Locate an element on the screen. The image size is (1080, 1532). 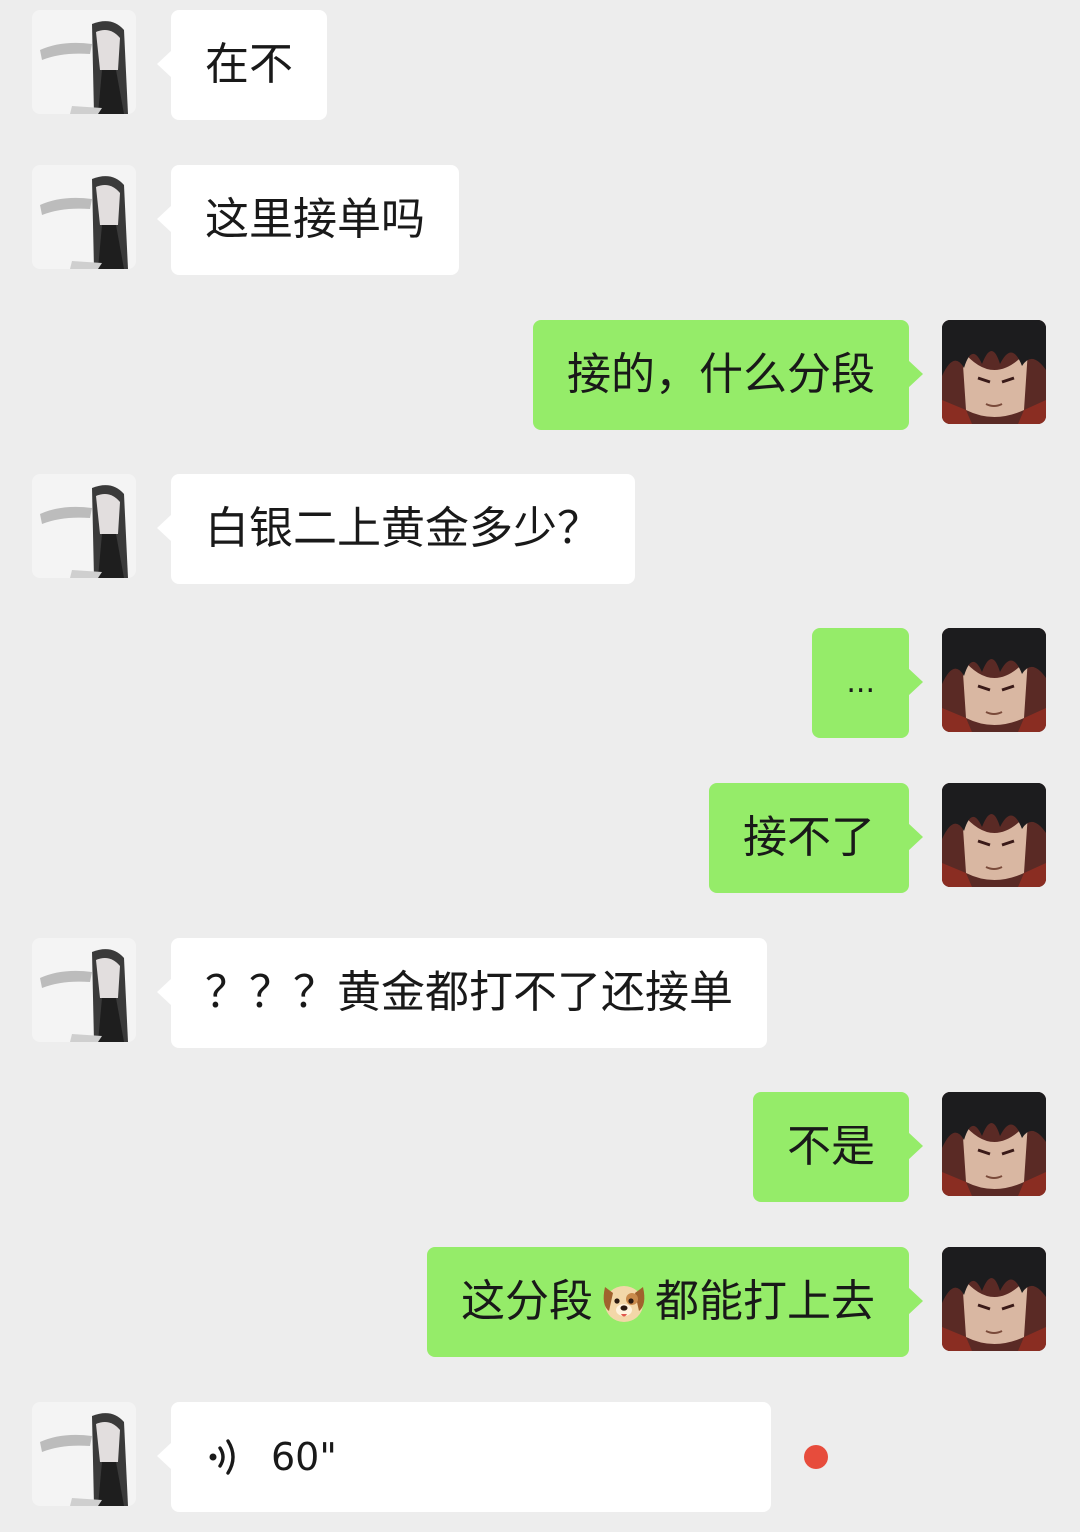
message-outgoing: 不是 is located at coordinates (540, 1147).